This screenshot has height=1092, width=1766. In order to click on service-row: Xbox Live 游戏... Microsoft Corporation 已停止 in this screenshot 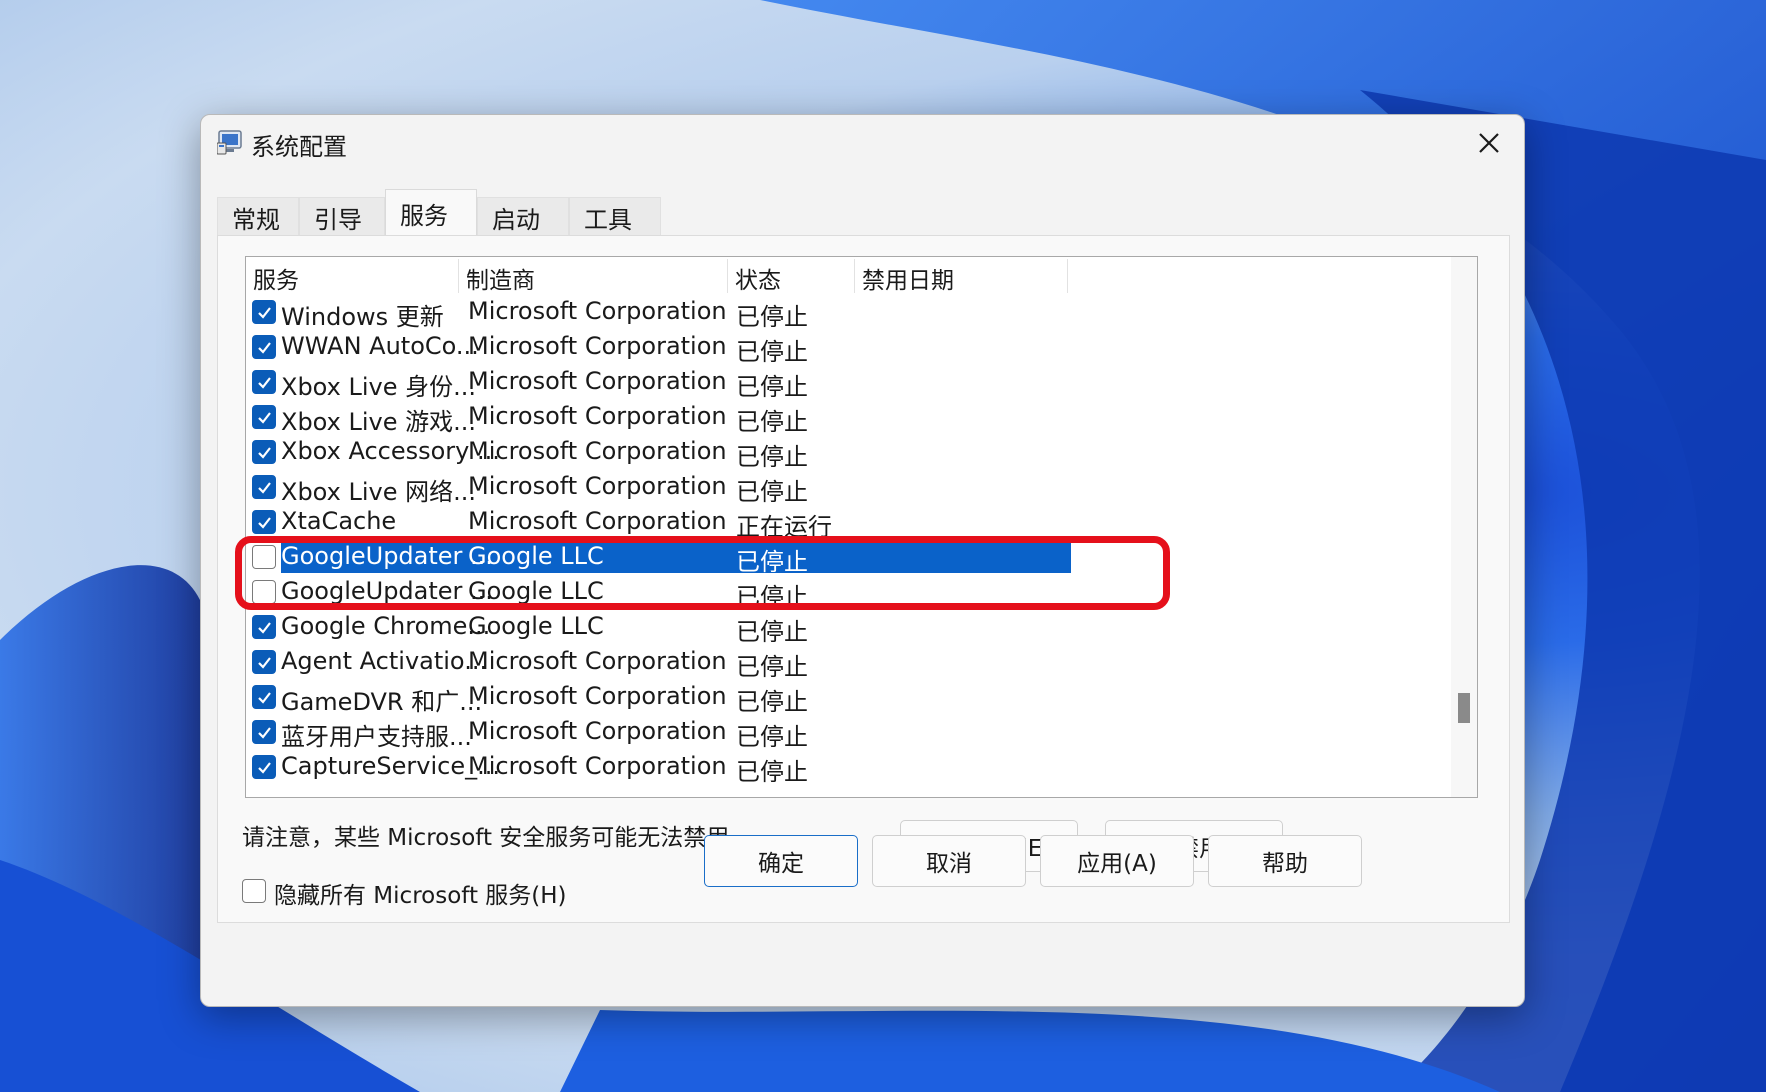, I will do `click(796, 418)`.